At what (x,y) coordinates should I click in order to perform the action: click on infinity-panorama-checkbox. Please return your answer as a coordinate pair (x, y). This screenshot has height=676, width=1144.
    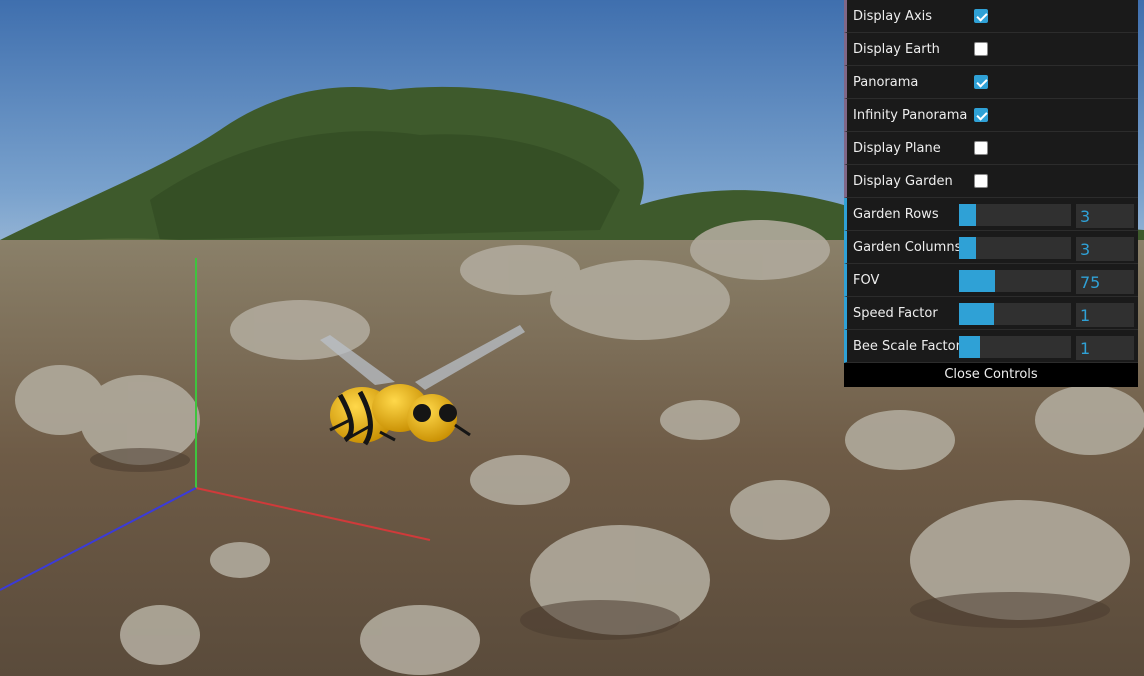
    Looking at the image, I should click on (981, 115).